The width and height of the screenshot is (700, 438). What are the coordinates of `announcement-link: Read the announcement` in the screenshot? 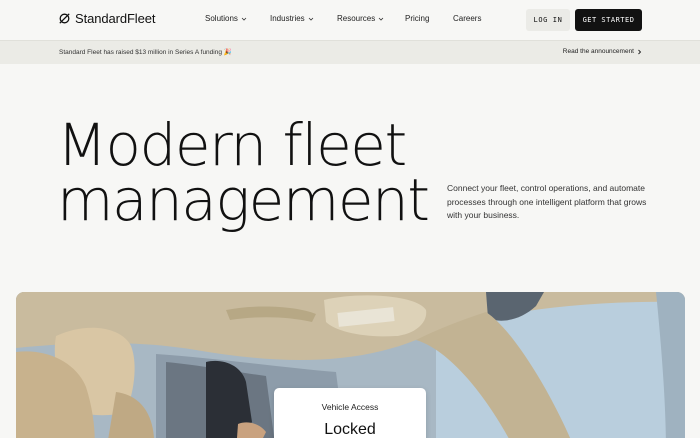 It's located at (602, 51).